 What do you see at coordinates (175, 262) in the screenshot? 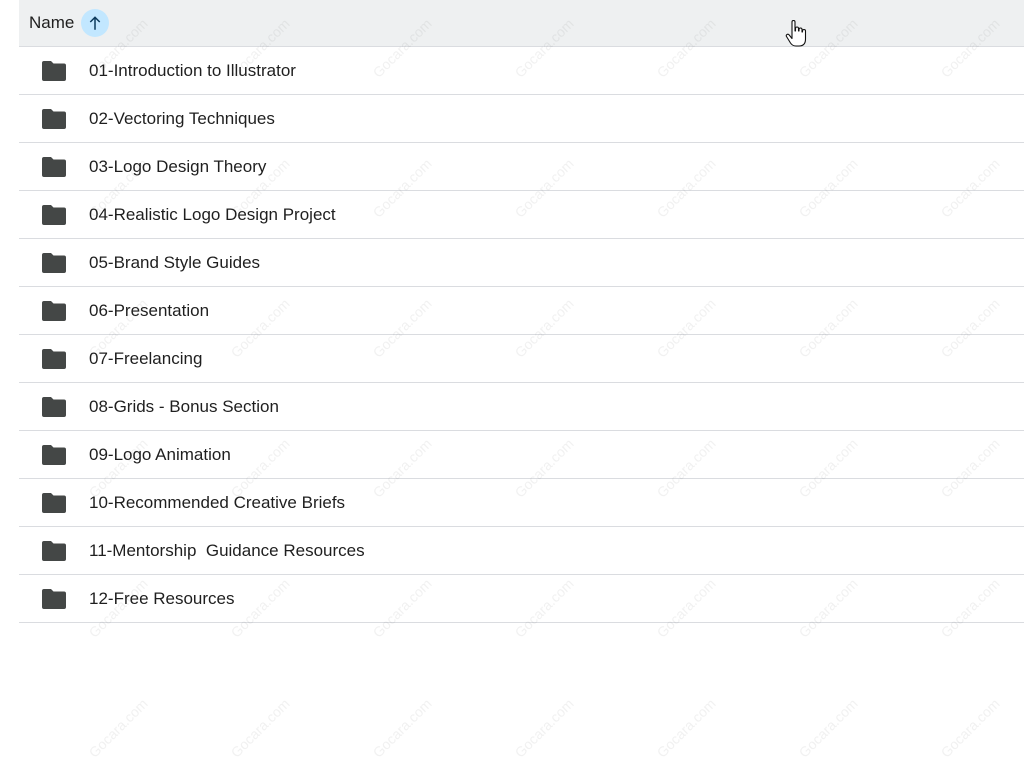
I see `folder-name: 05-Brand Style Guides` at bounding box center [175, 262].